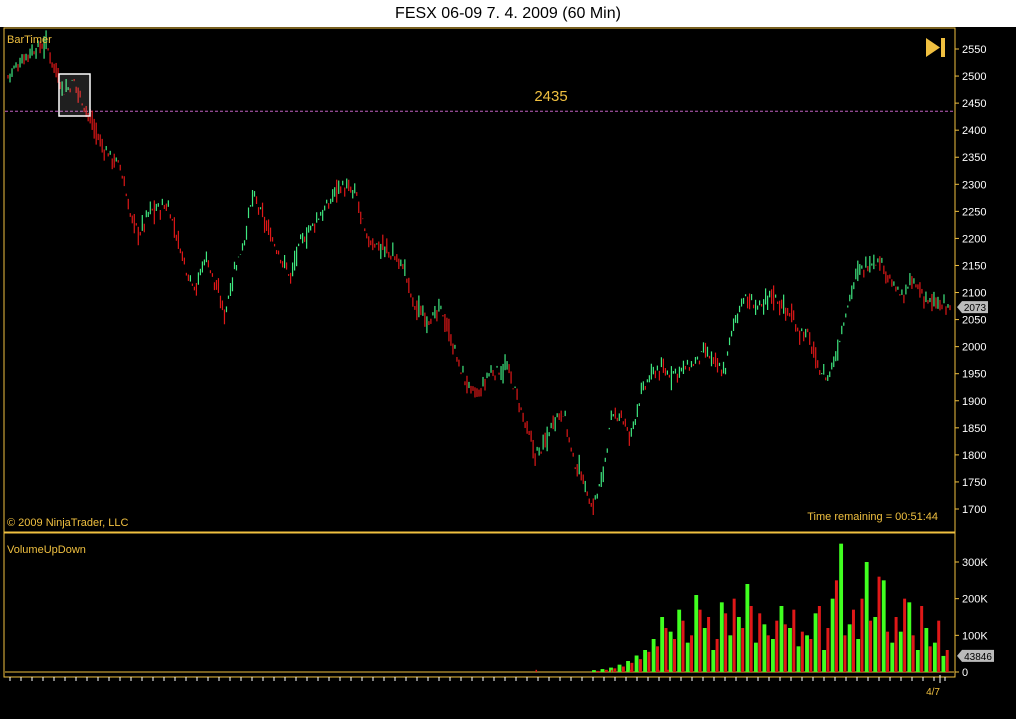  I want to click on last-volume-badge: 43846, so click(975, 656).